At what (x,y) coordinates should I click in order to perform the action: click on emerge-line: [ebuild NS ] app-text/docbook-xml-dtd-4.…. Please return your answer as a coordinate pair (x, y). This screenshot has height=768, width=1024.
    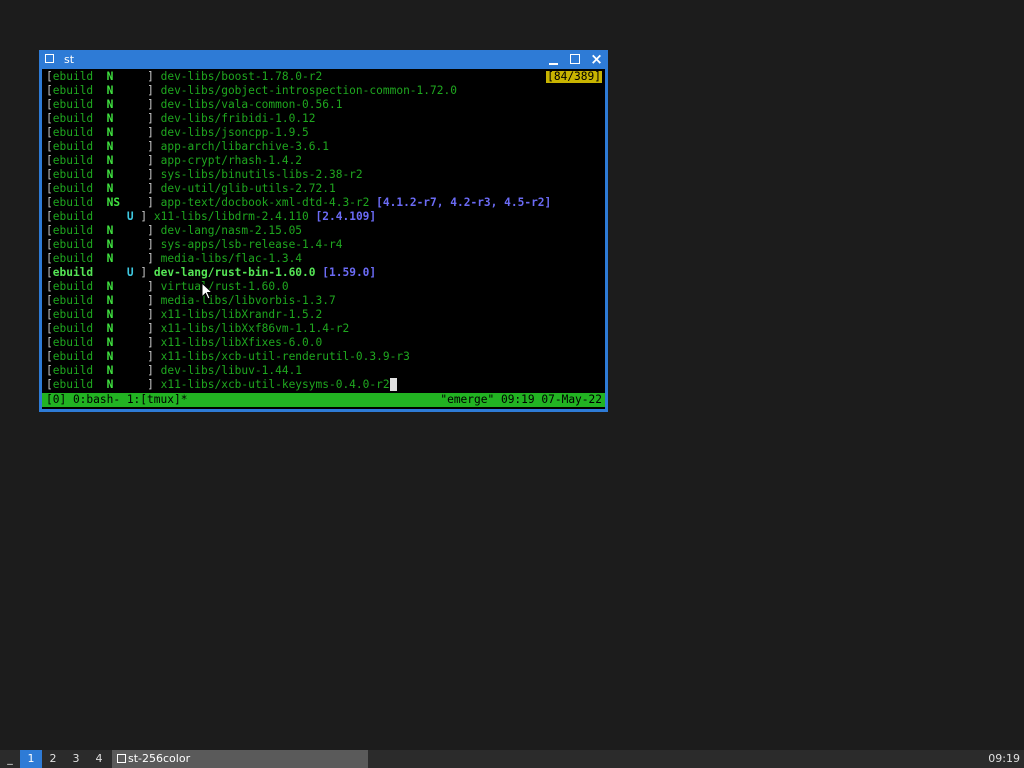
    Looking at the image, I should click on (298, 203).